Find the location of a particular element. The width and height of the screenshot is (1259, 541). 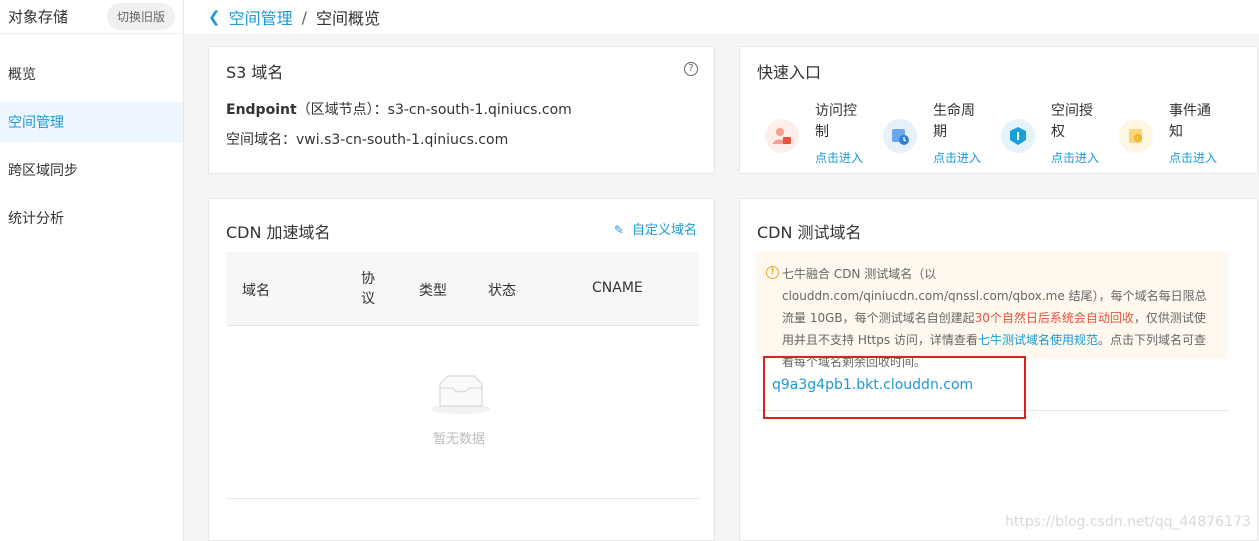

question-circle-icon: ? is located at coordinates (691, 69).